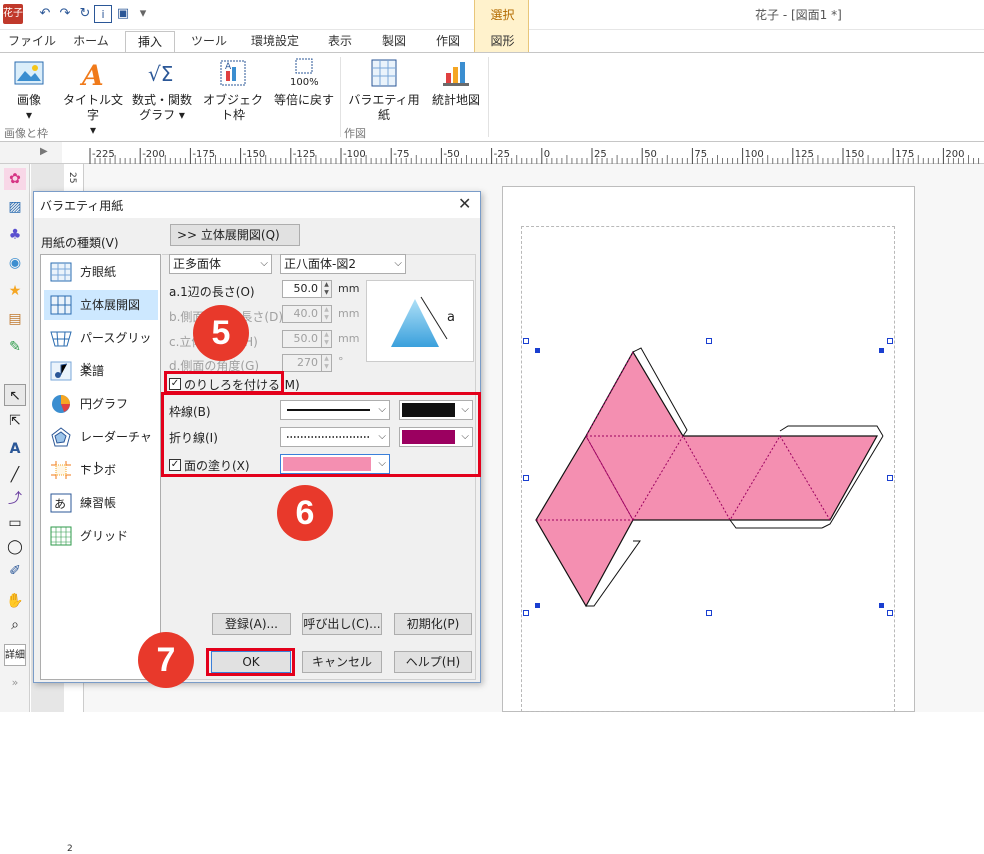  What do you see at coordinates (150, 42) in the screenshot?
I see `tab-insert: 挿入` at bounding box center [150, 42].